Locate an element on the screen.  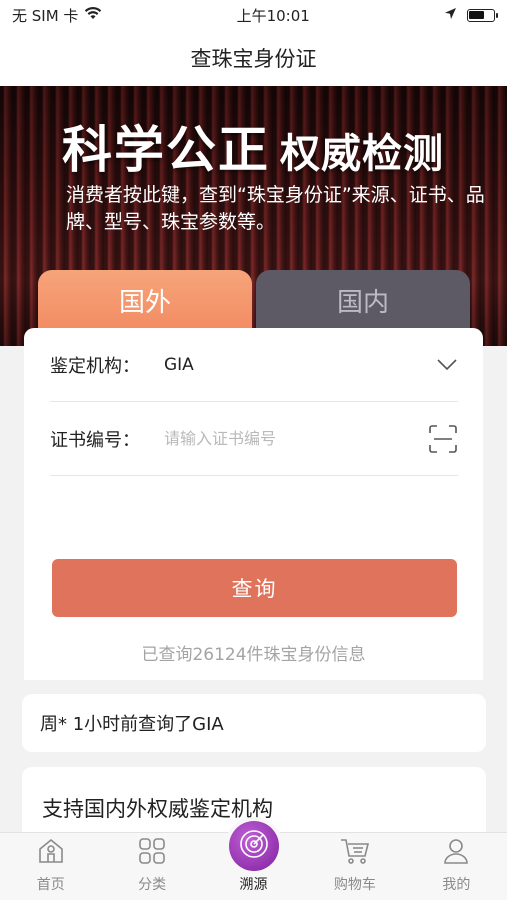
tab-overseas-label: 国外 is located at coordinates (144, 302).